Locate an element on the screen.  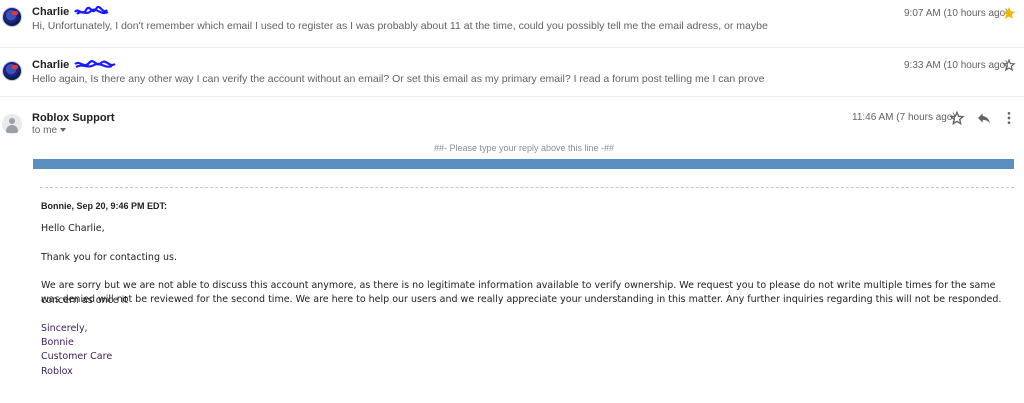
open-message-sender: Roblox Support is located at coordinates (73, 118).